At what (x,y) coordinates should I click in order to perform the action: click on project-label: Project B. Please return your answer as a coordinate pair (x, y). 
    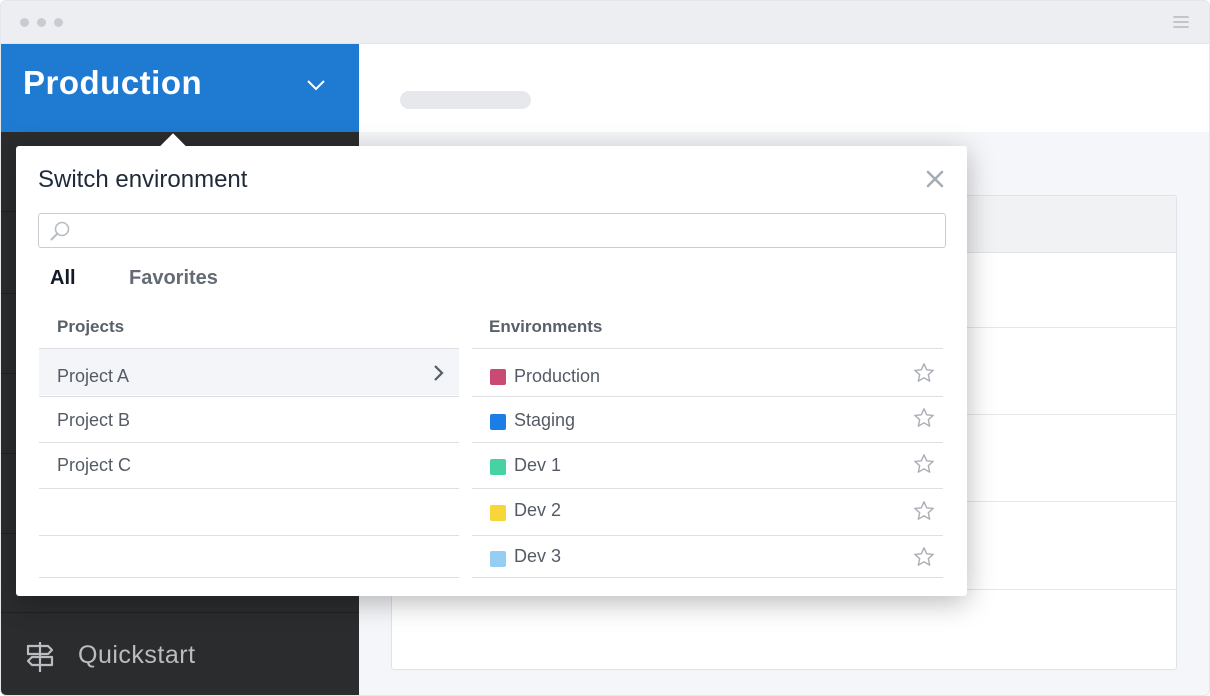
    Looking at the image, I should click on (94, 420).